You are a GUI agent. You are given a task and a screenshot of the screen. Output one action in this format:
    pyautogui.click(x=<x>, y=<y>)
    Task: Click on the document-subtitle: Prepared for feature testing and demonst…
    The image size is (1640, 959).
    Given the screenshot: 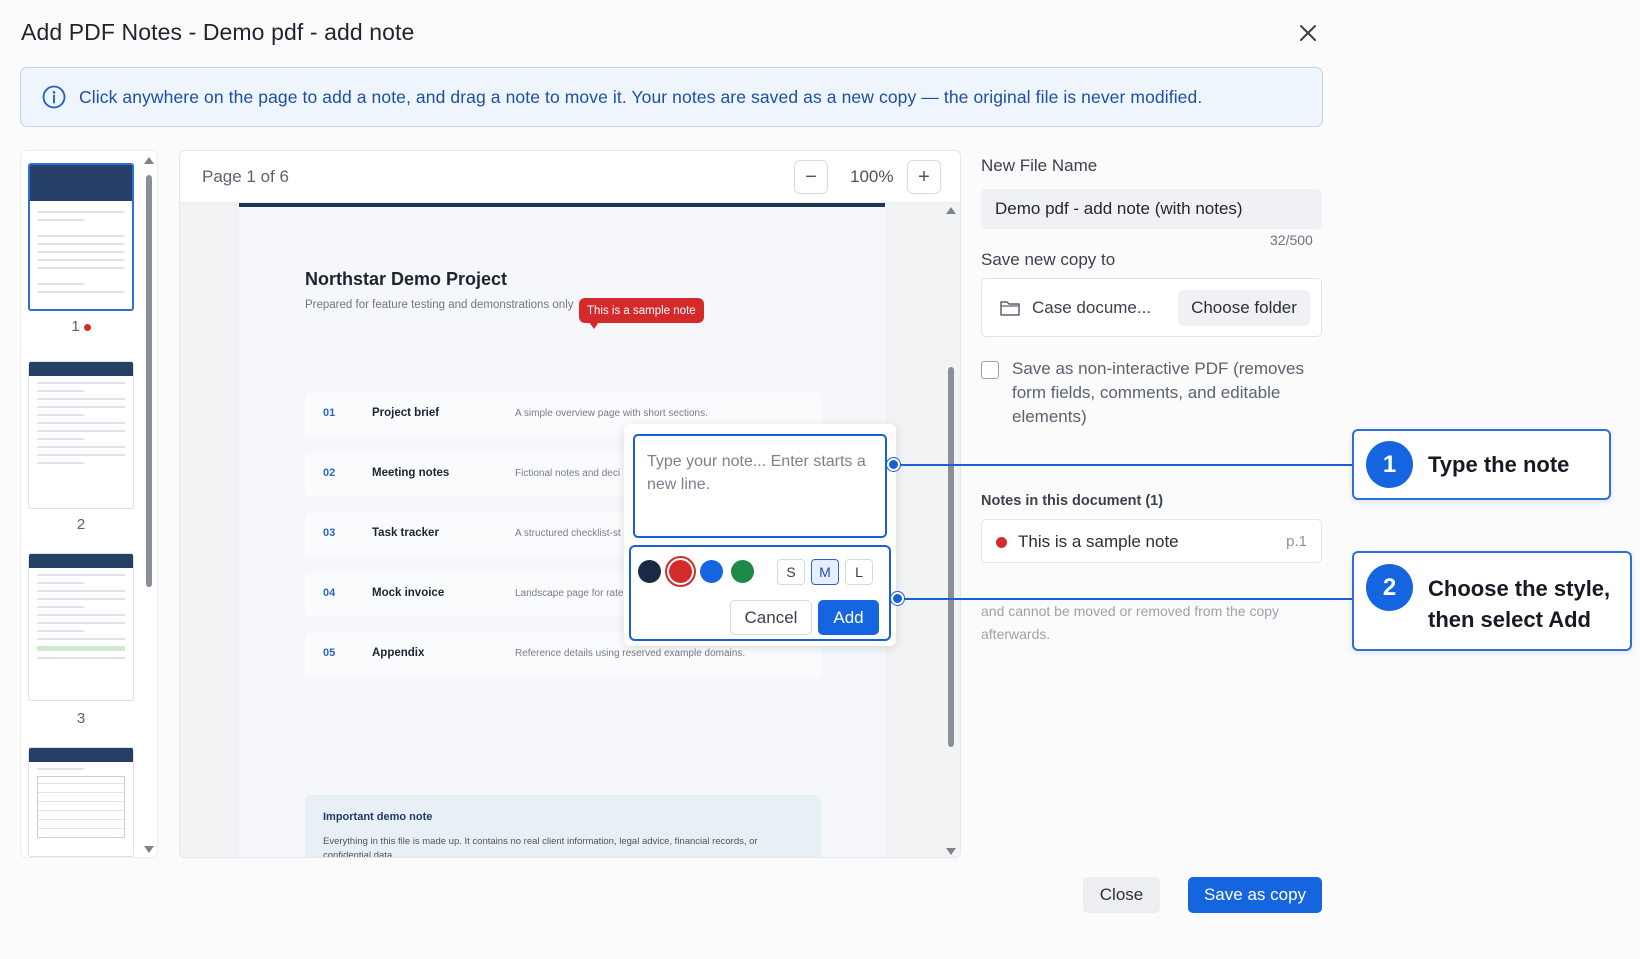 What is the action you would take?
    pyautogui.click(x=439, y=305)
    